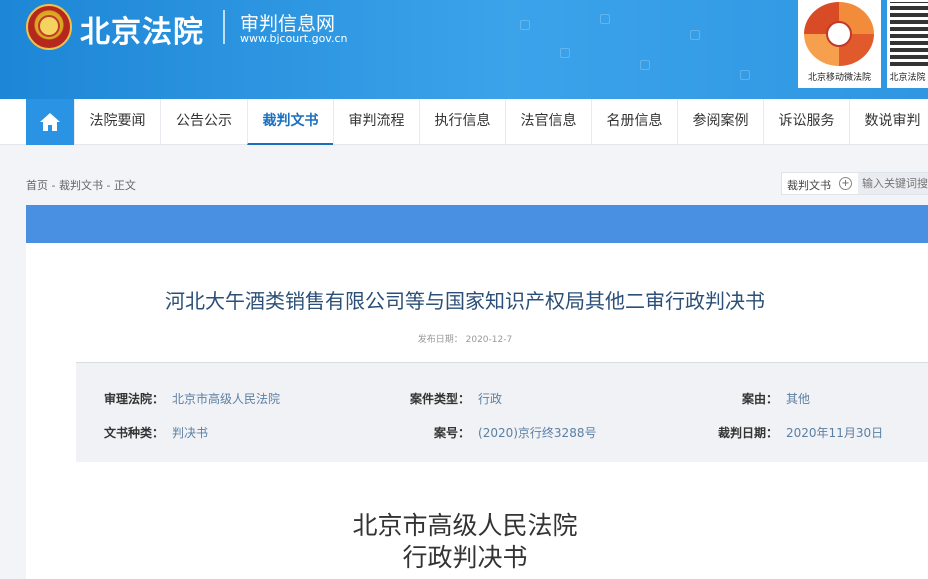  I want to click on meta-court: 审理法院： 北京市高级人民法院, so click(192, 398).